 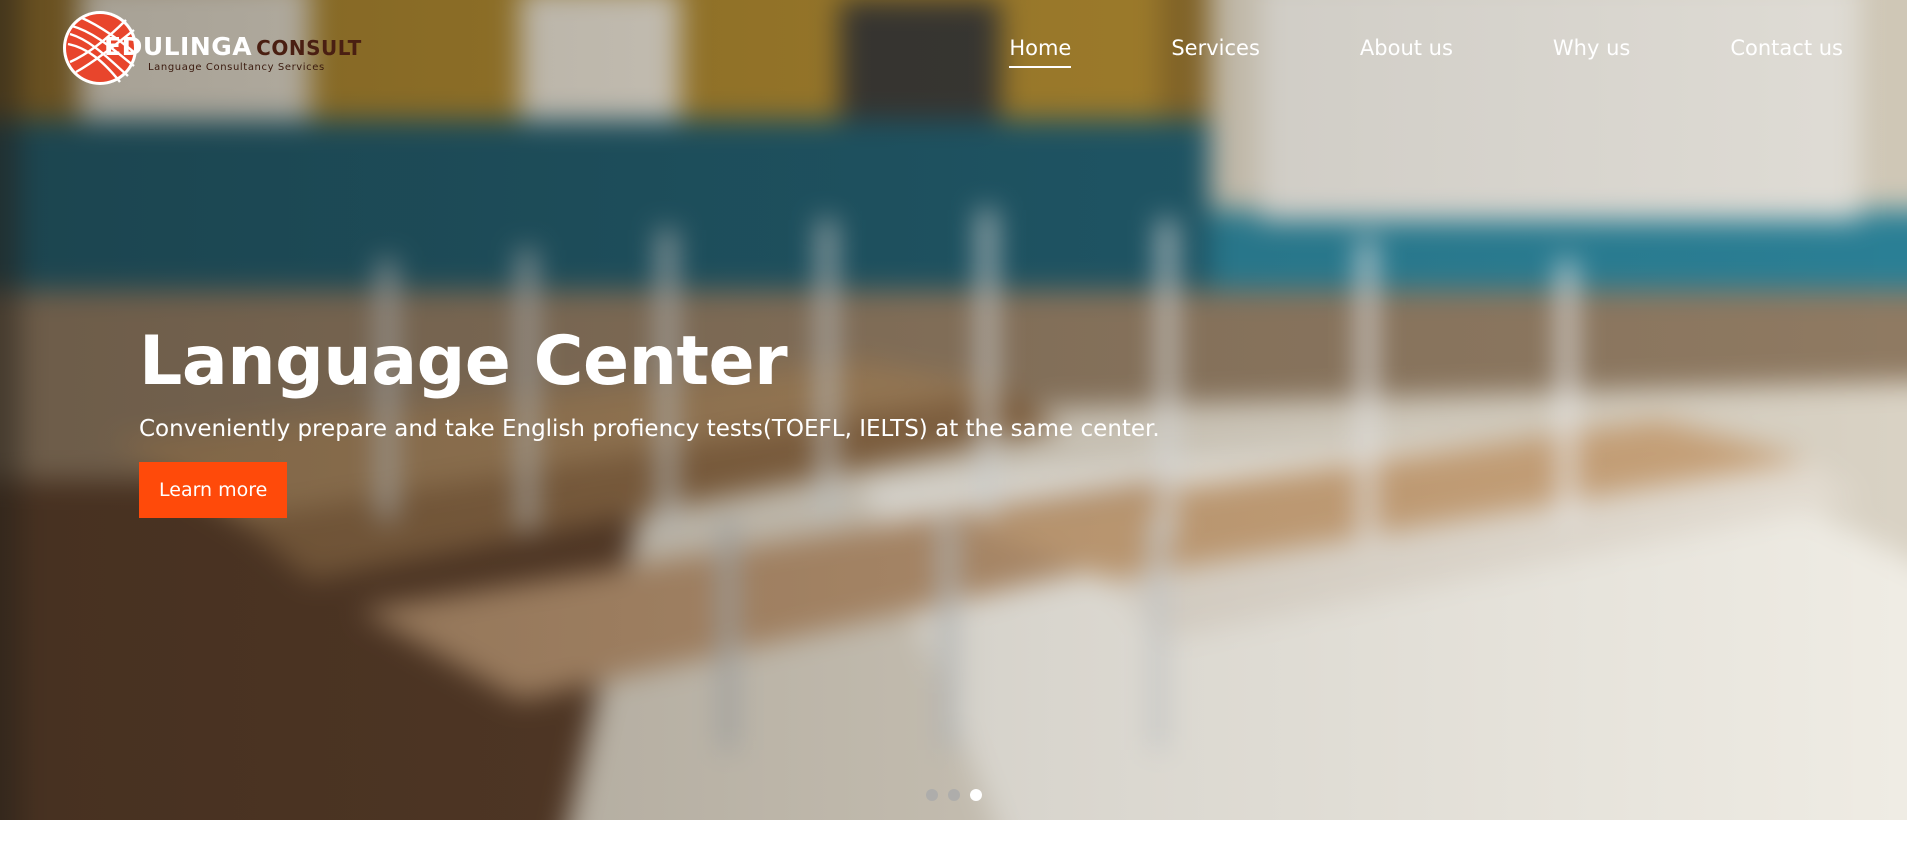 What do you see at coordinates (1591, 52) in the screenshot?
I see `nav-item-why-us: Why us` at bounding box center [1591, 52].